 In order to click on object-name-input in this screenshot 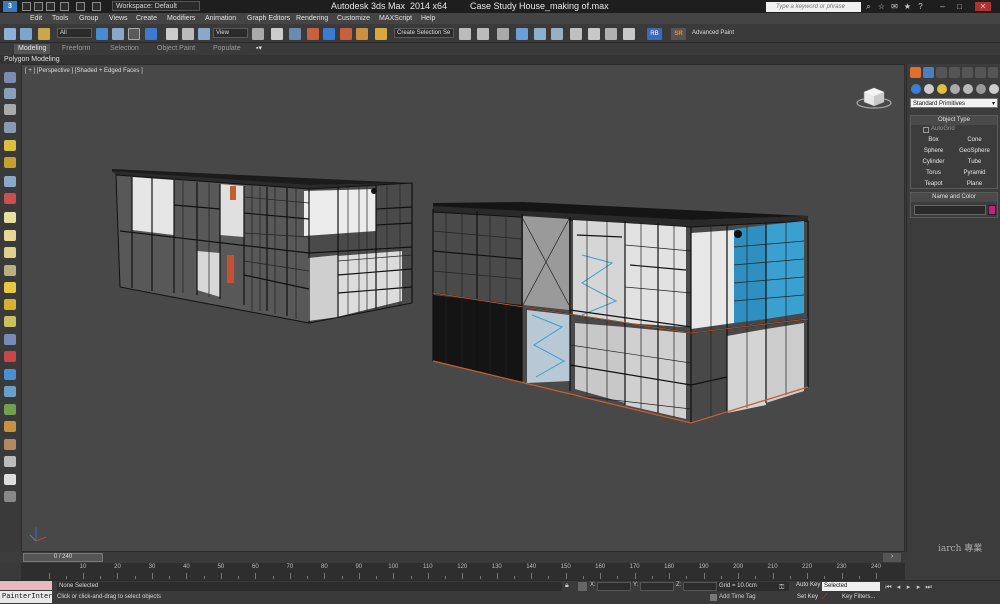, I will do `click(950, 210)`.